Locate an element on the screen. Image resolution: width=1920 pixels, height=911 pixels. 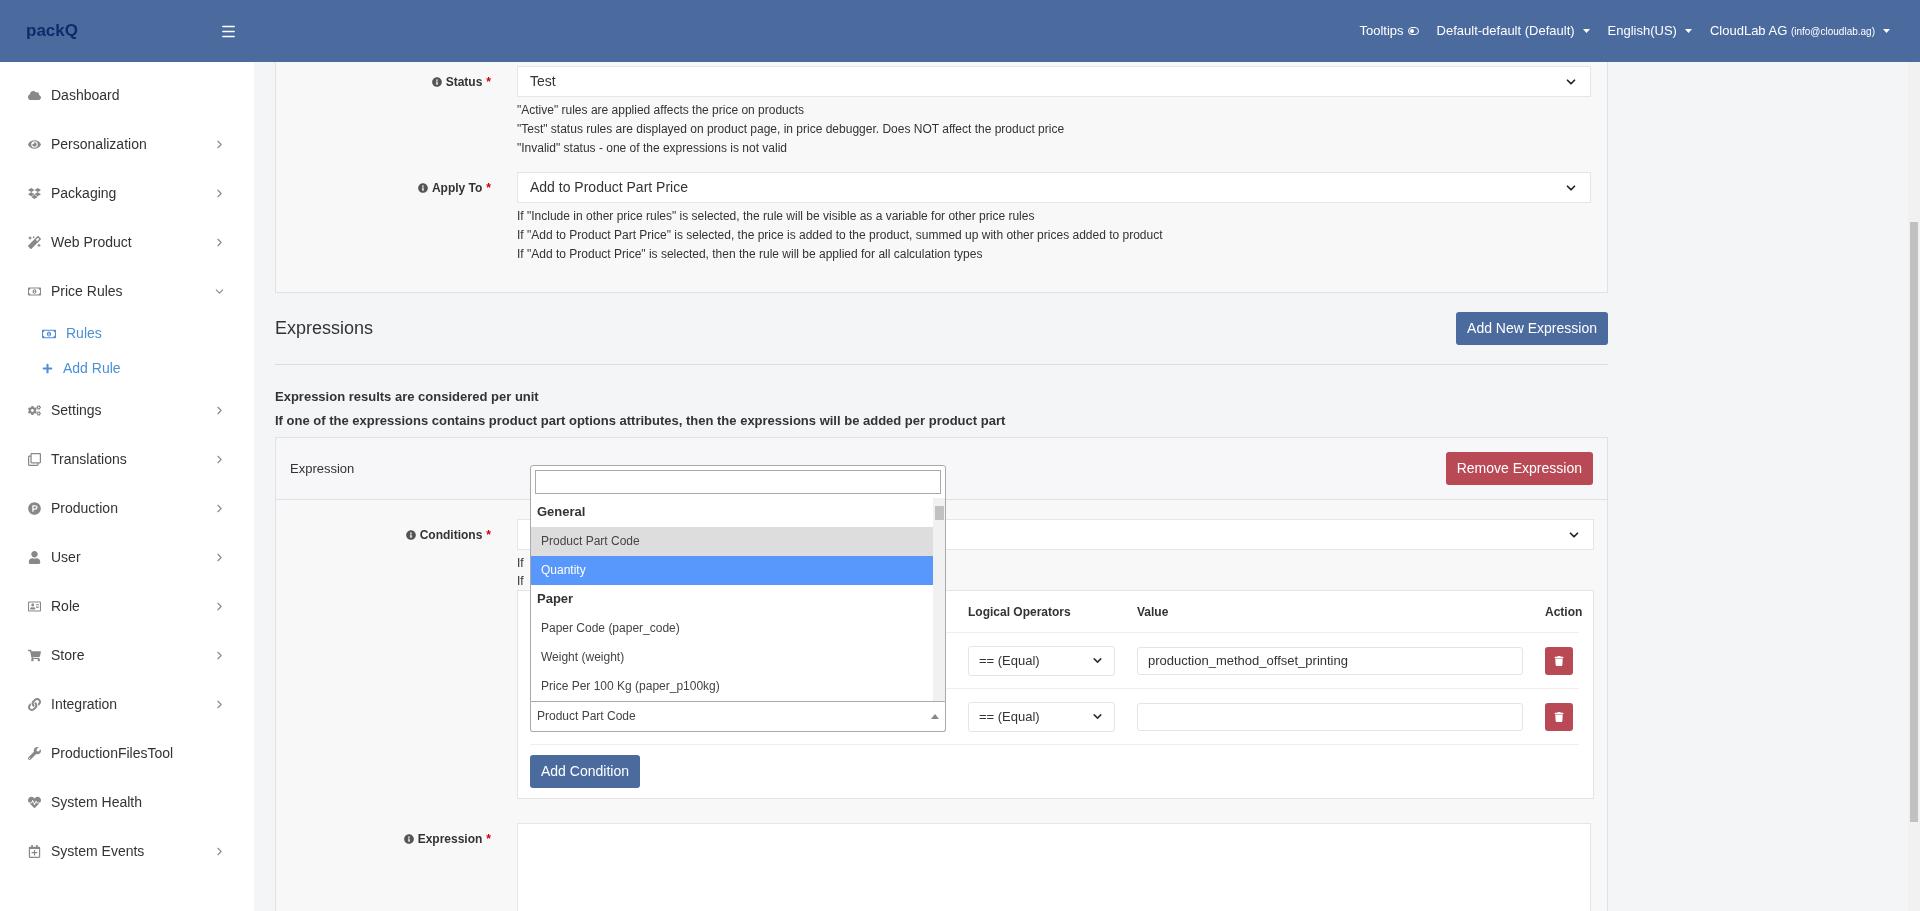
dropdown-menu: Default-default (Default) is located at coordinates (1513, 31).